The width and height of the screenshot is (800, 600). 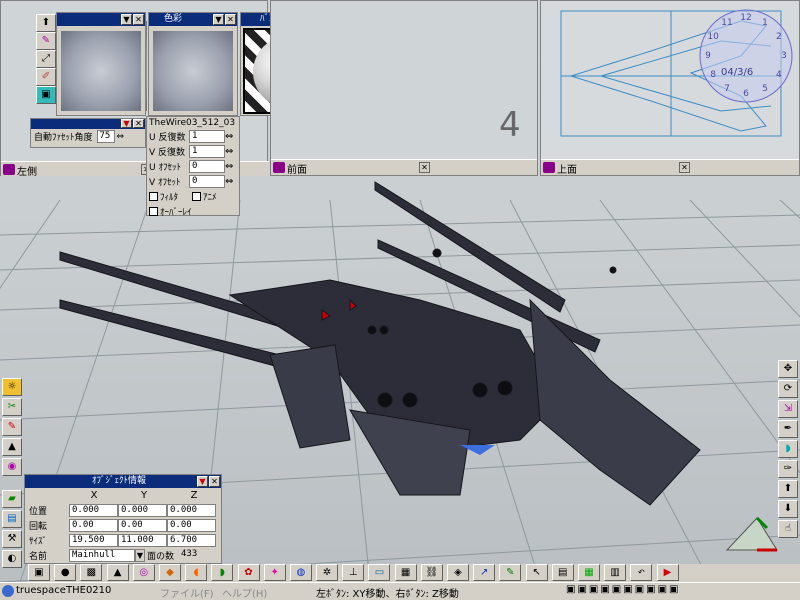 What do you see at coordinates (9, 169) in the screenshot?
I see `view-icon` at bounding box center [9, 169].